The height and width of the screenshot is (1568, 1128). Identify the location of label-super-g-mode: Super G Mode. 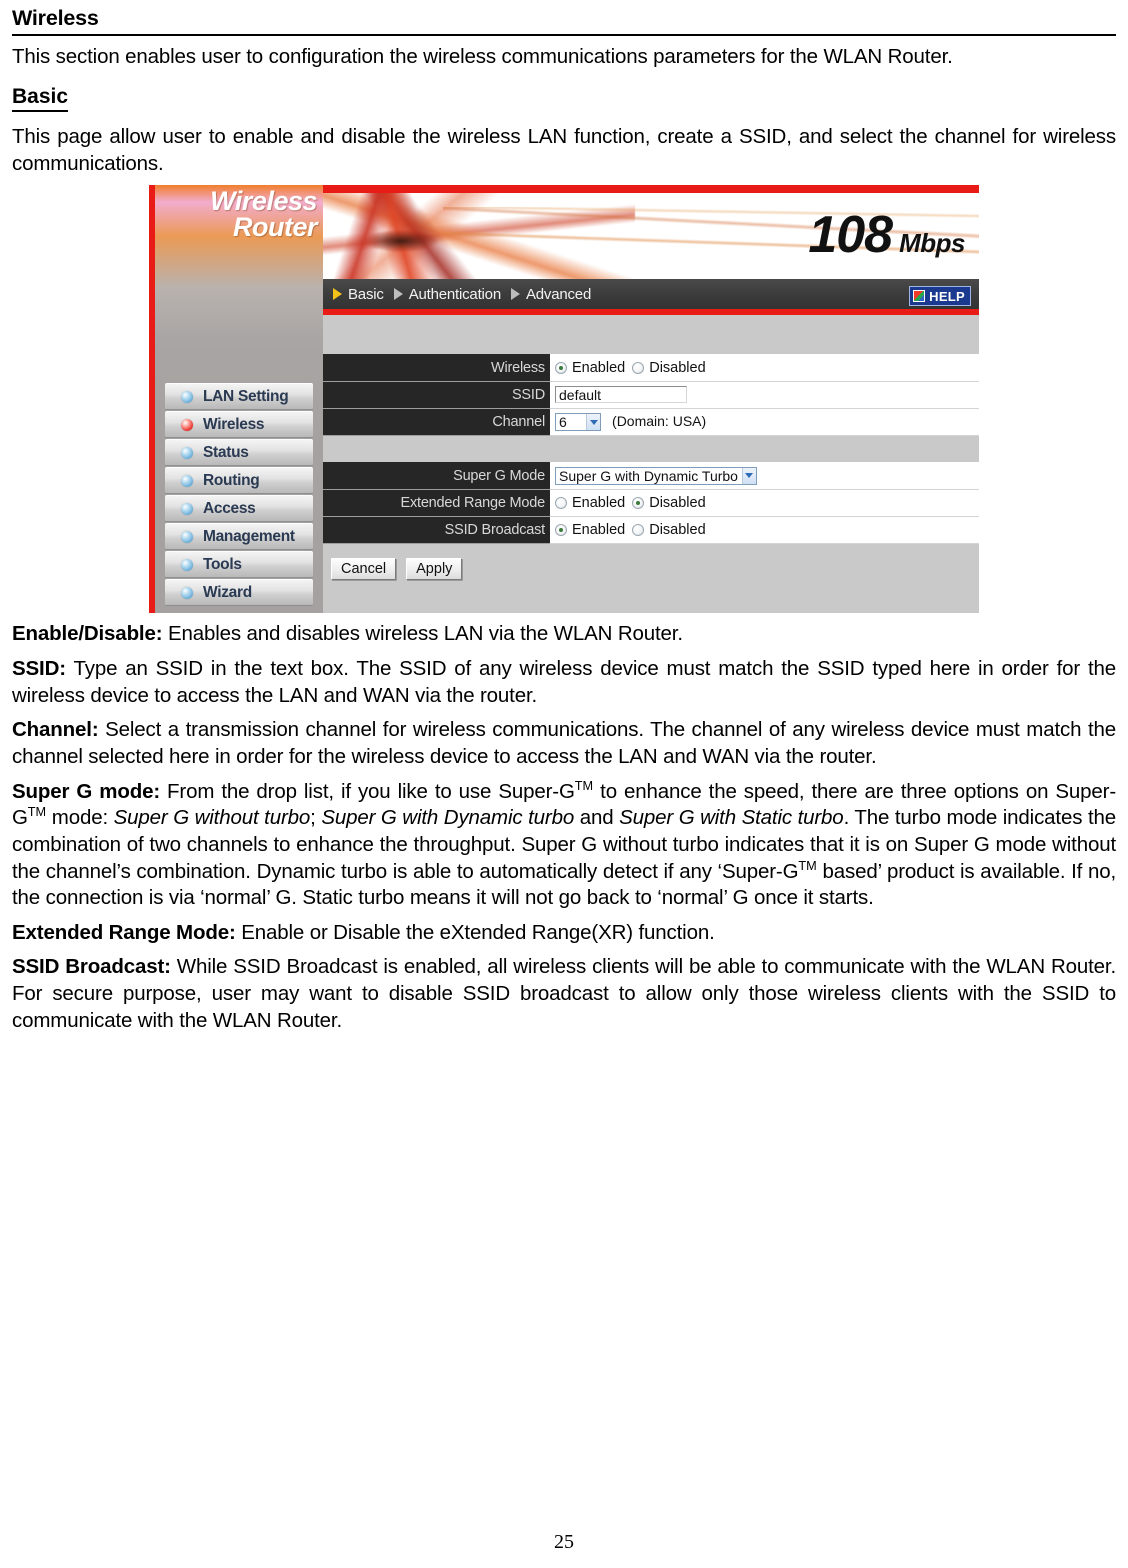
(436, 476).